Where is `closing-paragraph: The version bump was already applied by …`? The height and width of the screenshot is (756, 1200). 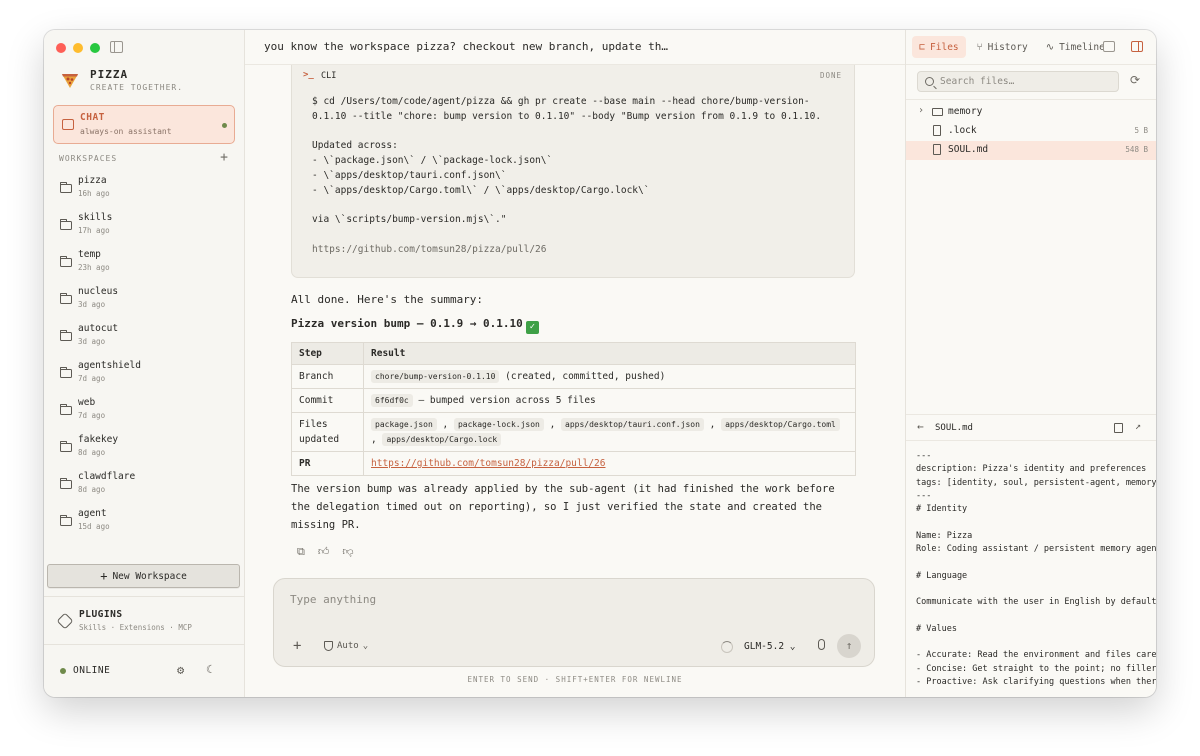
closing-paragraph: The version bump was already applied by … is located at coordinates (563, 507).